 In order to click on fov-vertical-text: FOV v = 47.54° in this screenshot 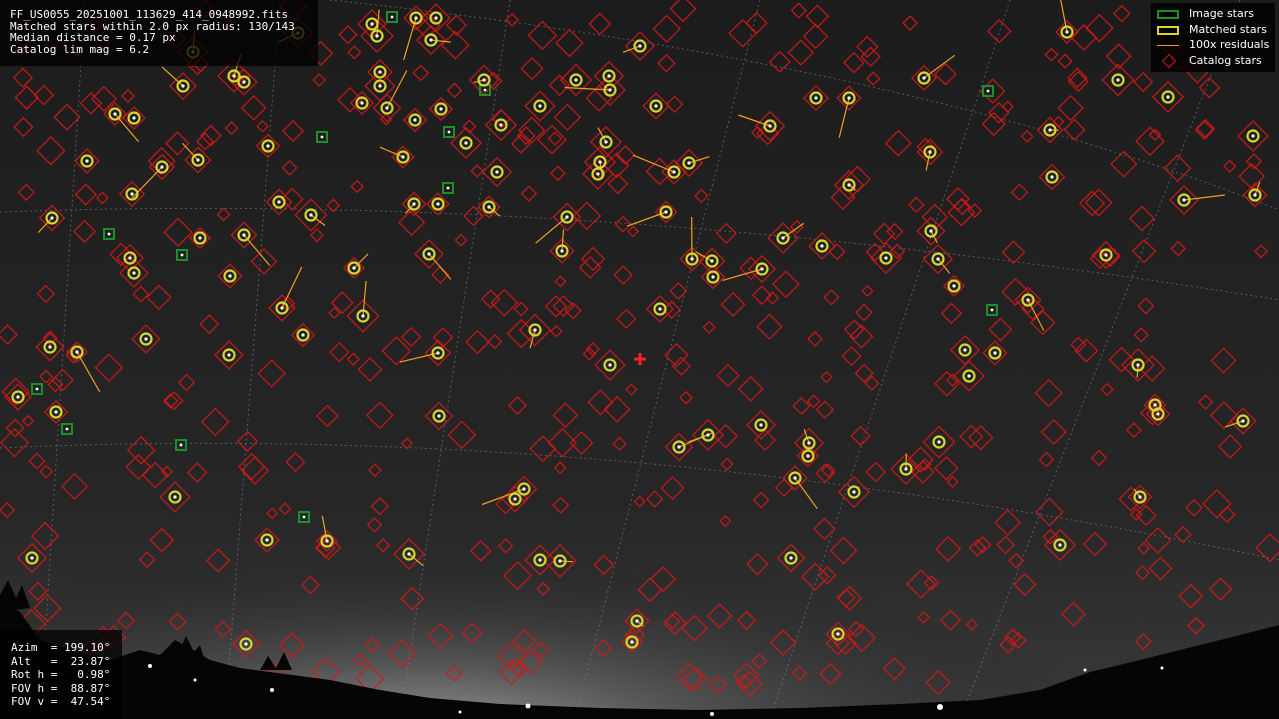, I will do `click(61, 702)`.